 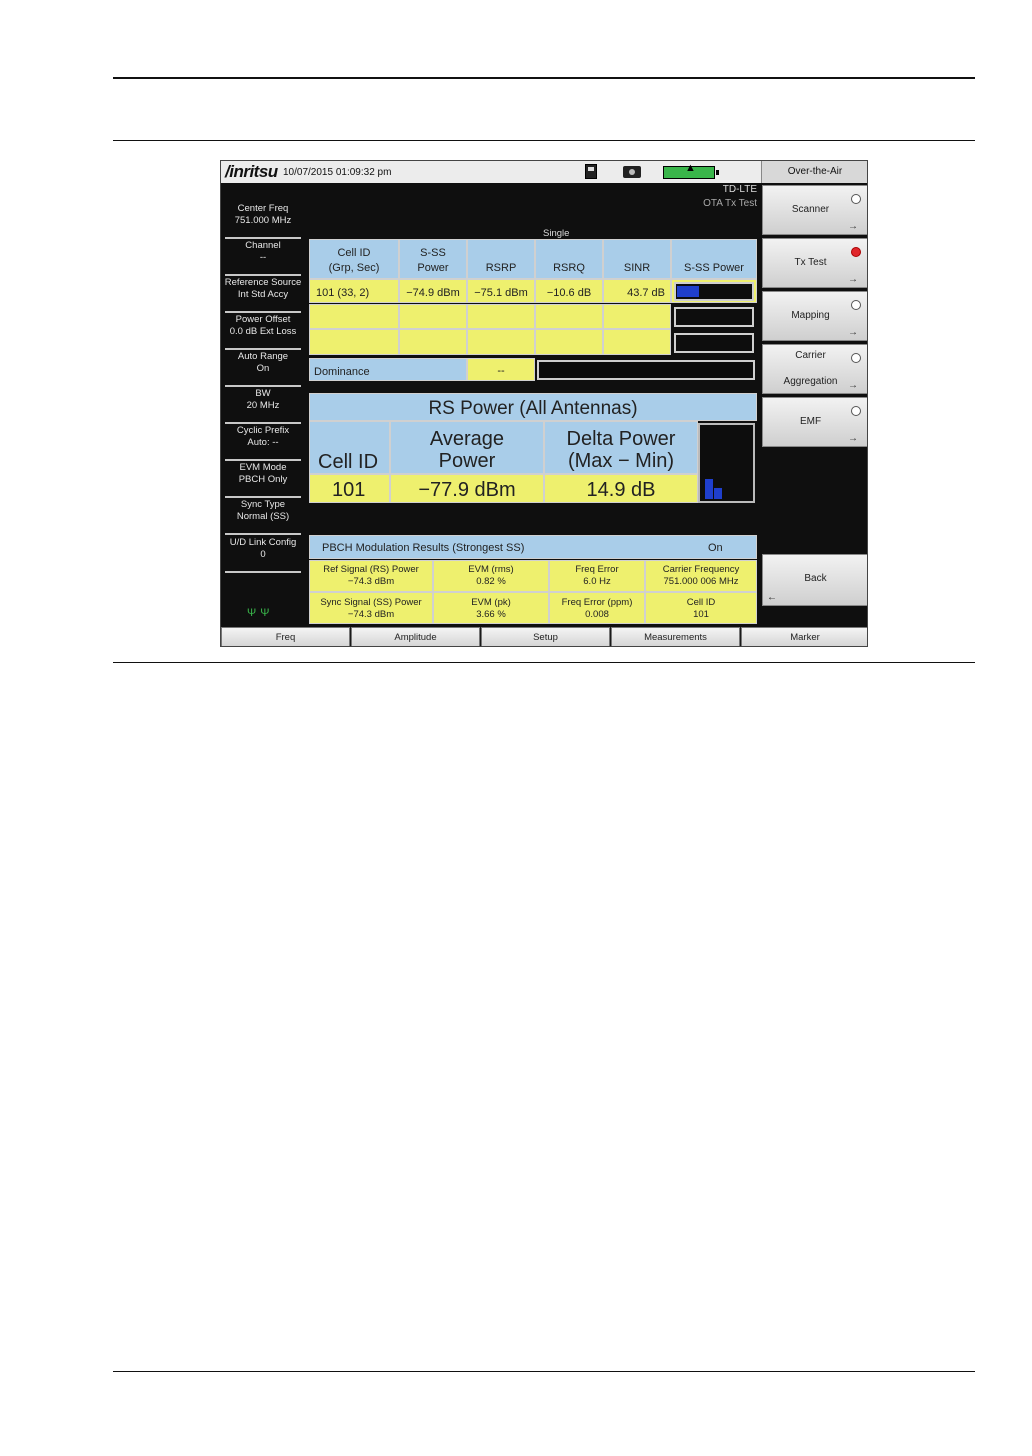 I want to click on param-evm-mode: EVM Mode PBCH Only, so click(x=263, y=480).